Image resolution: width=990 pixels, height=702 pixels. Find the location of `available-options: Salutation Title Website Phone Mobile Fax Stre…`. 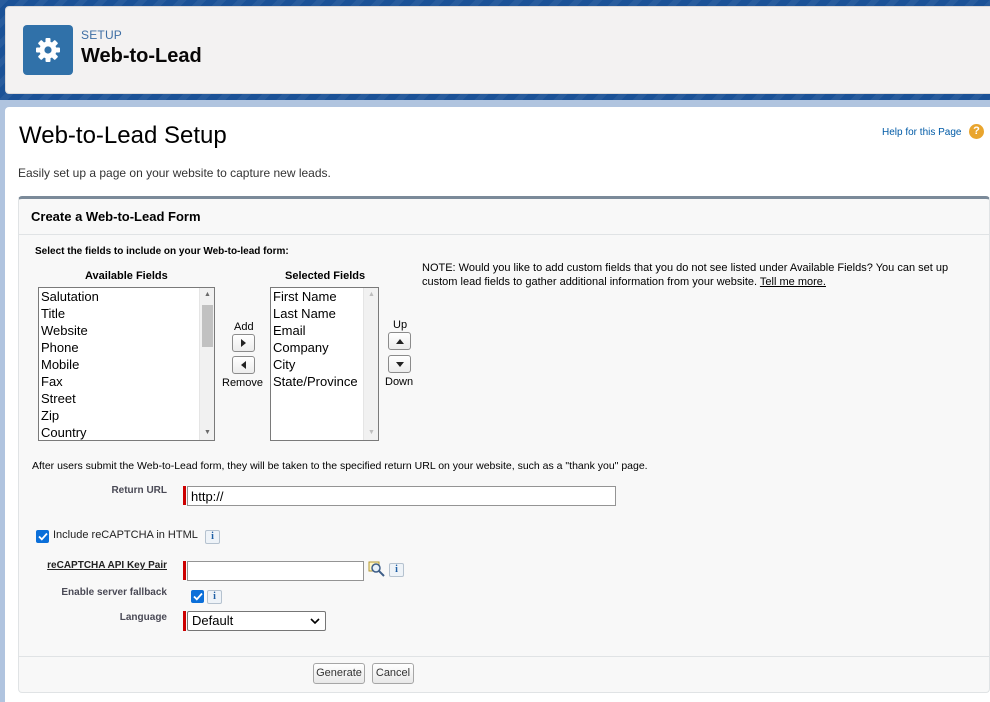

available-options: Salutation Title Website Phone Mobile Fax Stre… is located at coordinates (126, 364).